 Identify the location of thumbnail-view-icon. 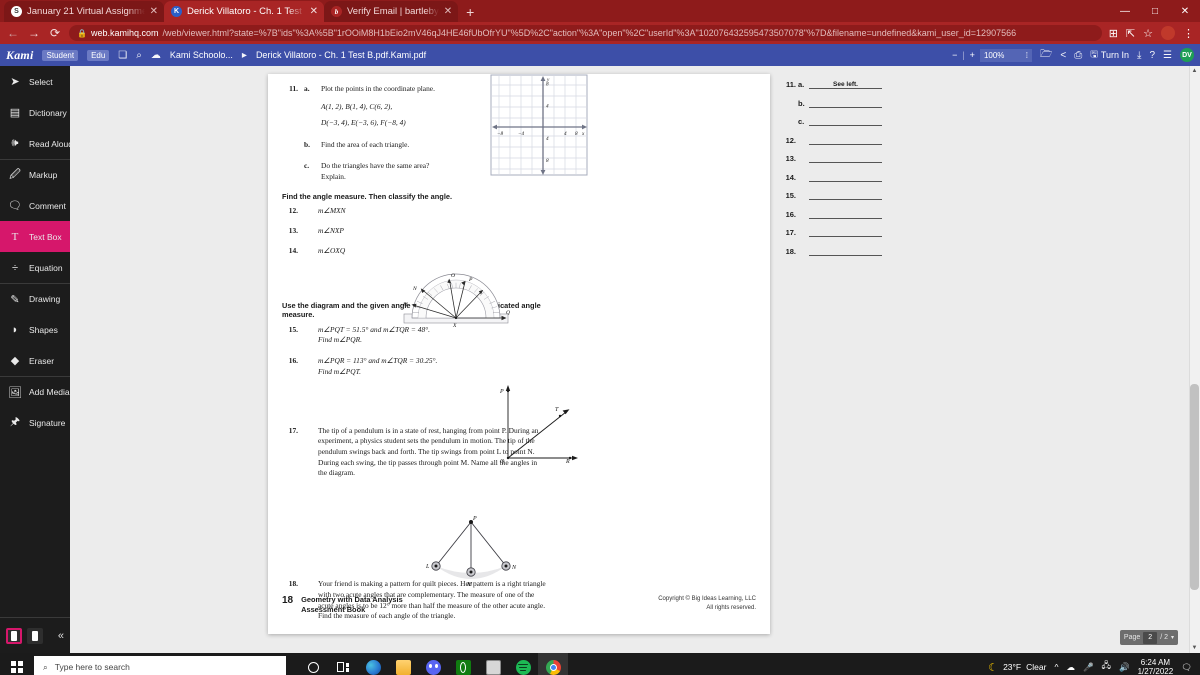
(35, 635).